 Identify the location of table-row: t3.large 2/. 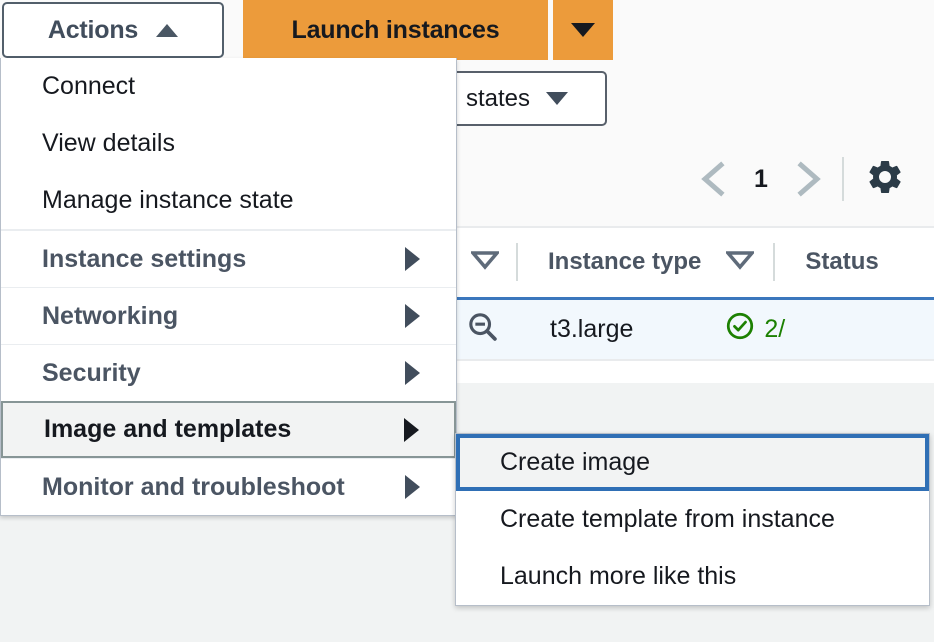
(693, 328).